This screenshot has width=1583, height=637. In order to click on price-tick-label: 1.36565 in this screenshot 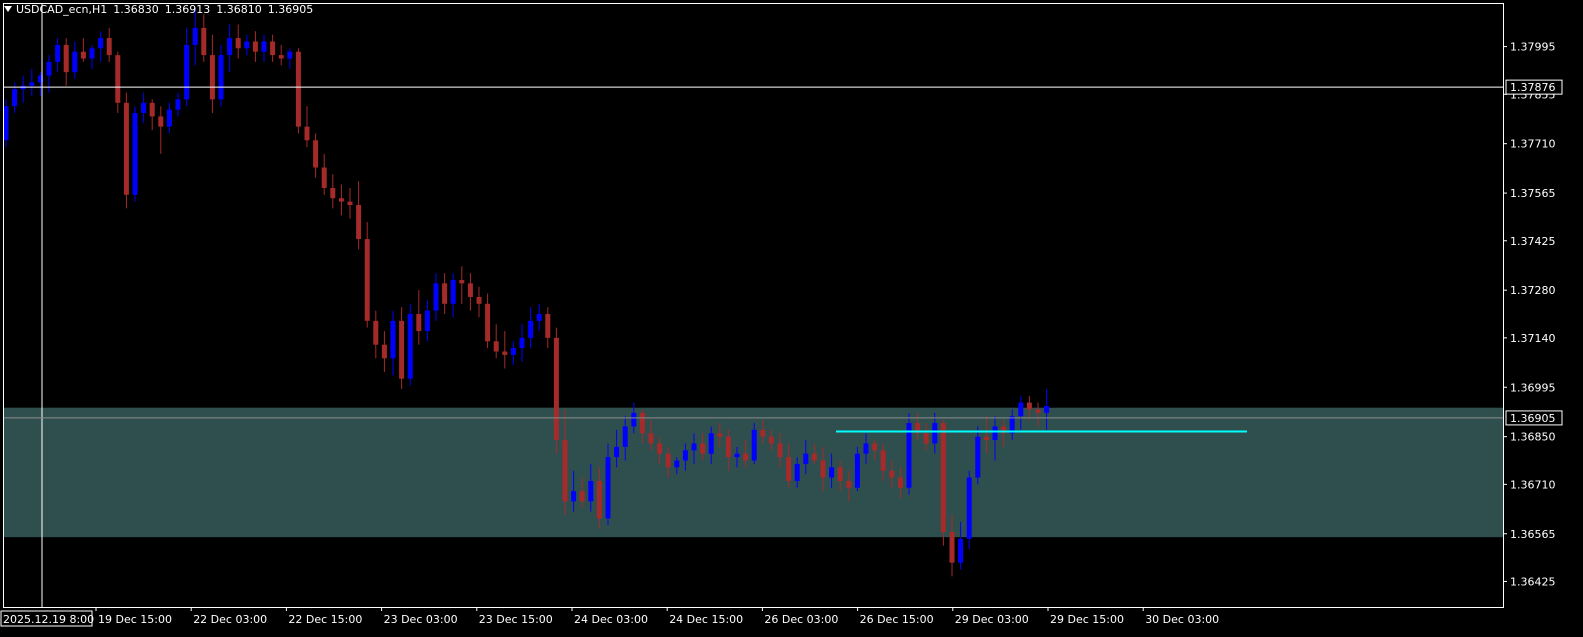, I will do `click(1533, 534)`.